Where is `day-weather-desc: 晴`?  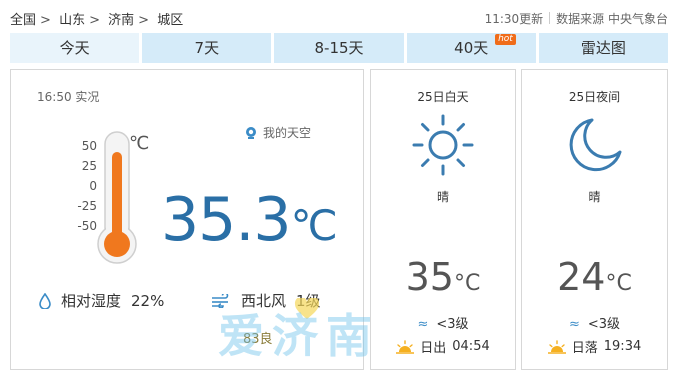 day-weather-desc: 晴 is located at coordinates (442, 197).